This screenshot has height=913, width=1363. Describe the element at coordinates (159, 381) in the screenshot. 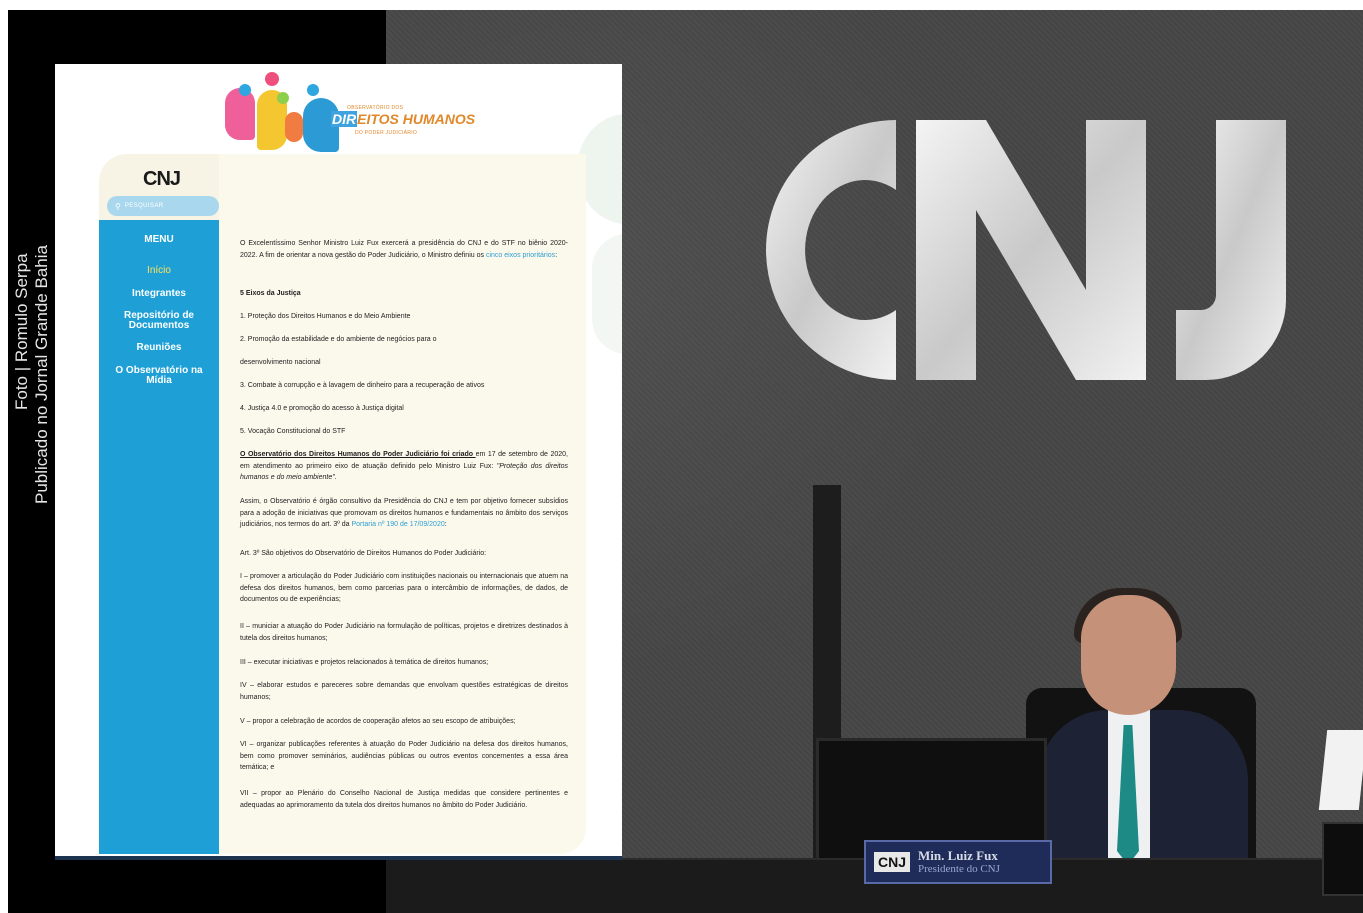

I see `sidebar-item-midia-line2: Mídia` at that location.